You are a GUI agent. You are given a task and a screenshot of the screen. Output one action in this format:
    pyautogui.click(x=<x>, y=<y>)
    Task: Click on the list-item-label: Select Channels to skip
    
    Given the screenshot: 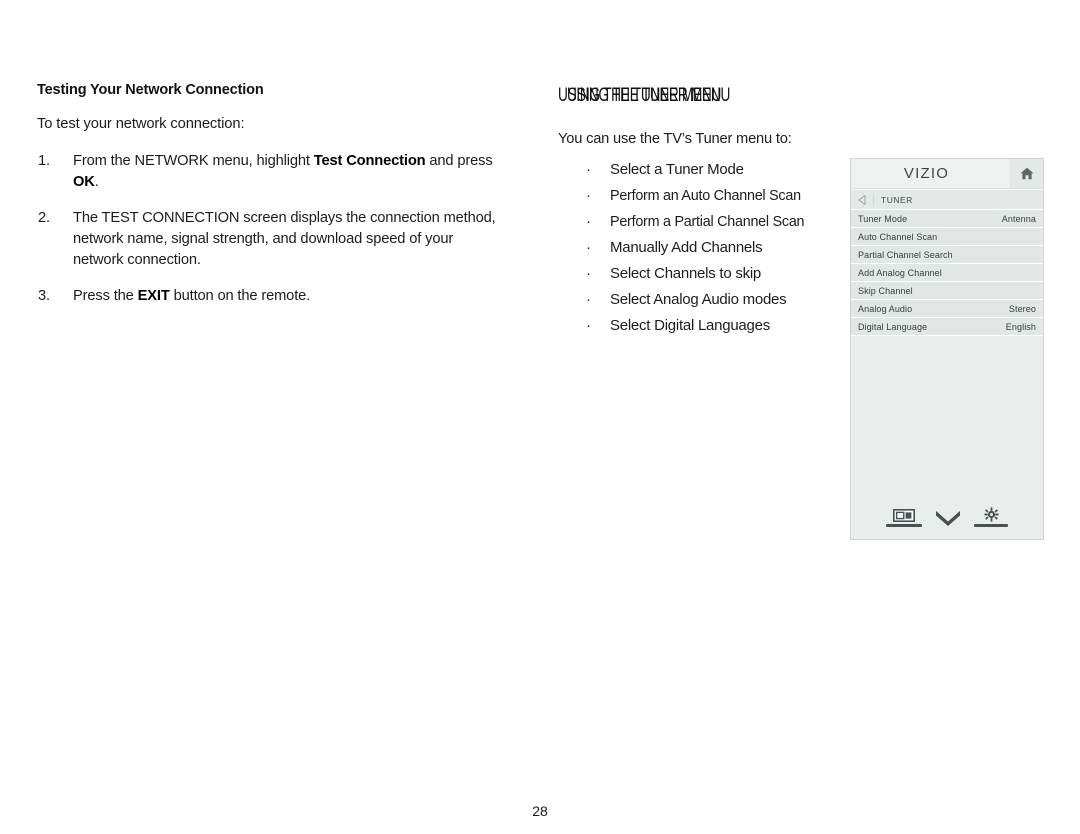 What is the action you would take?
    pyautogui.click(x=686, y=273)
    